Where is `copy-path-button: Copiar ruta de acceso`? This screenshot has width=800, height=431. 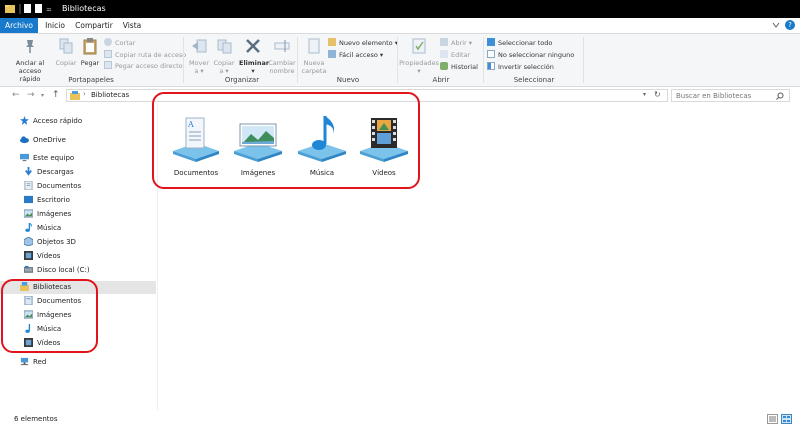
copy-path-button: Copiar ruta de acceso is located at coordinates (145, 55).